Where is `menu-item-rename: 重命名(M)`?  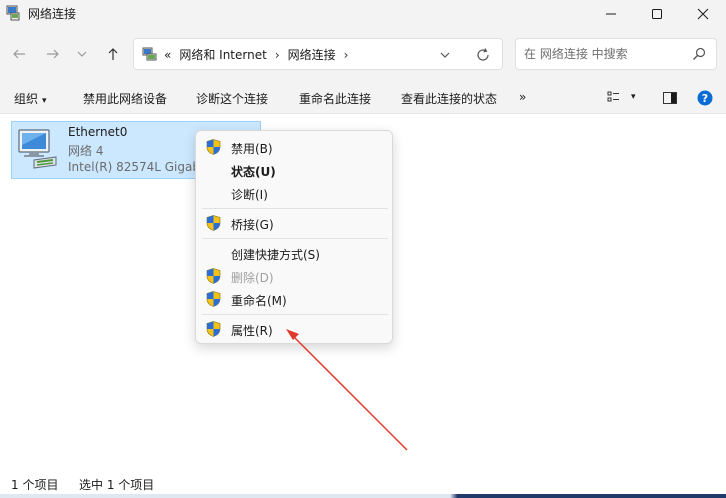 menu-item-rename: 重命名(M) is located at coordinates (294, 299).